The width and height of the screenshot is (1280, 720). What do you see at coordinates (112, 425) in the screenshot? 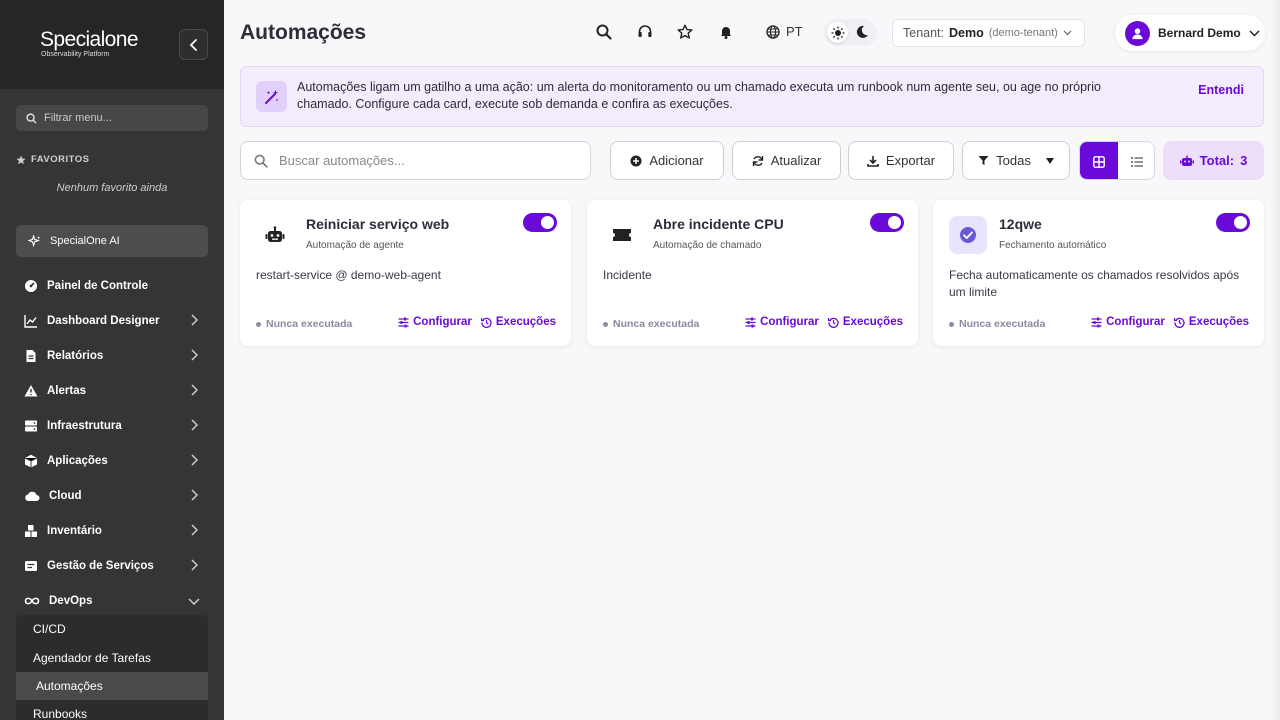
I see `nav-item-infraestrutura: Infraestrutura` at bounding box center [112, 425].